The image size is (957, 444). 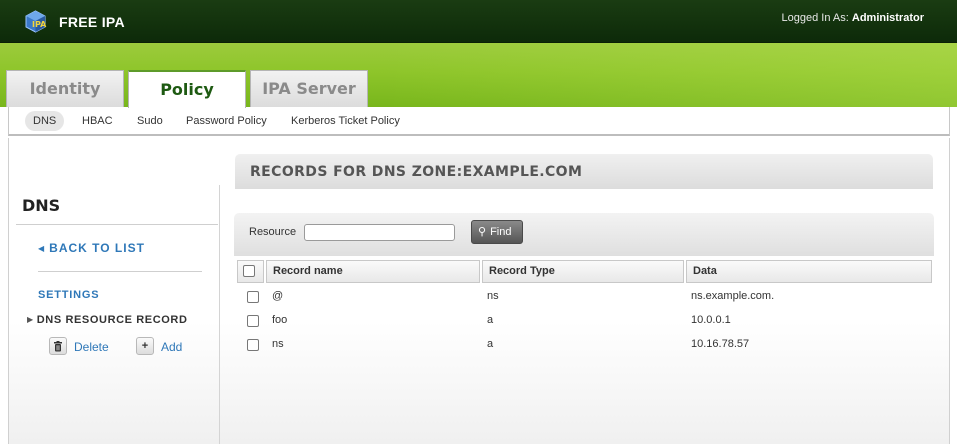 I want to click on record-data-cell: 10.16.78.57, so click(x=720, y=344).